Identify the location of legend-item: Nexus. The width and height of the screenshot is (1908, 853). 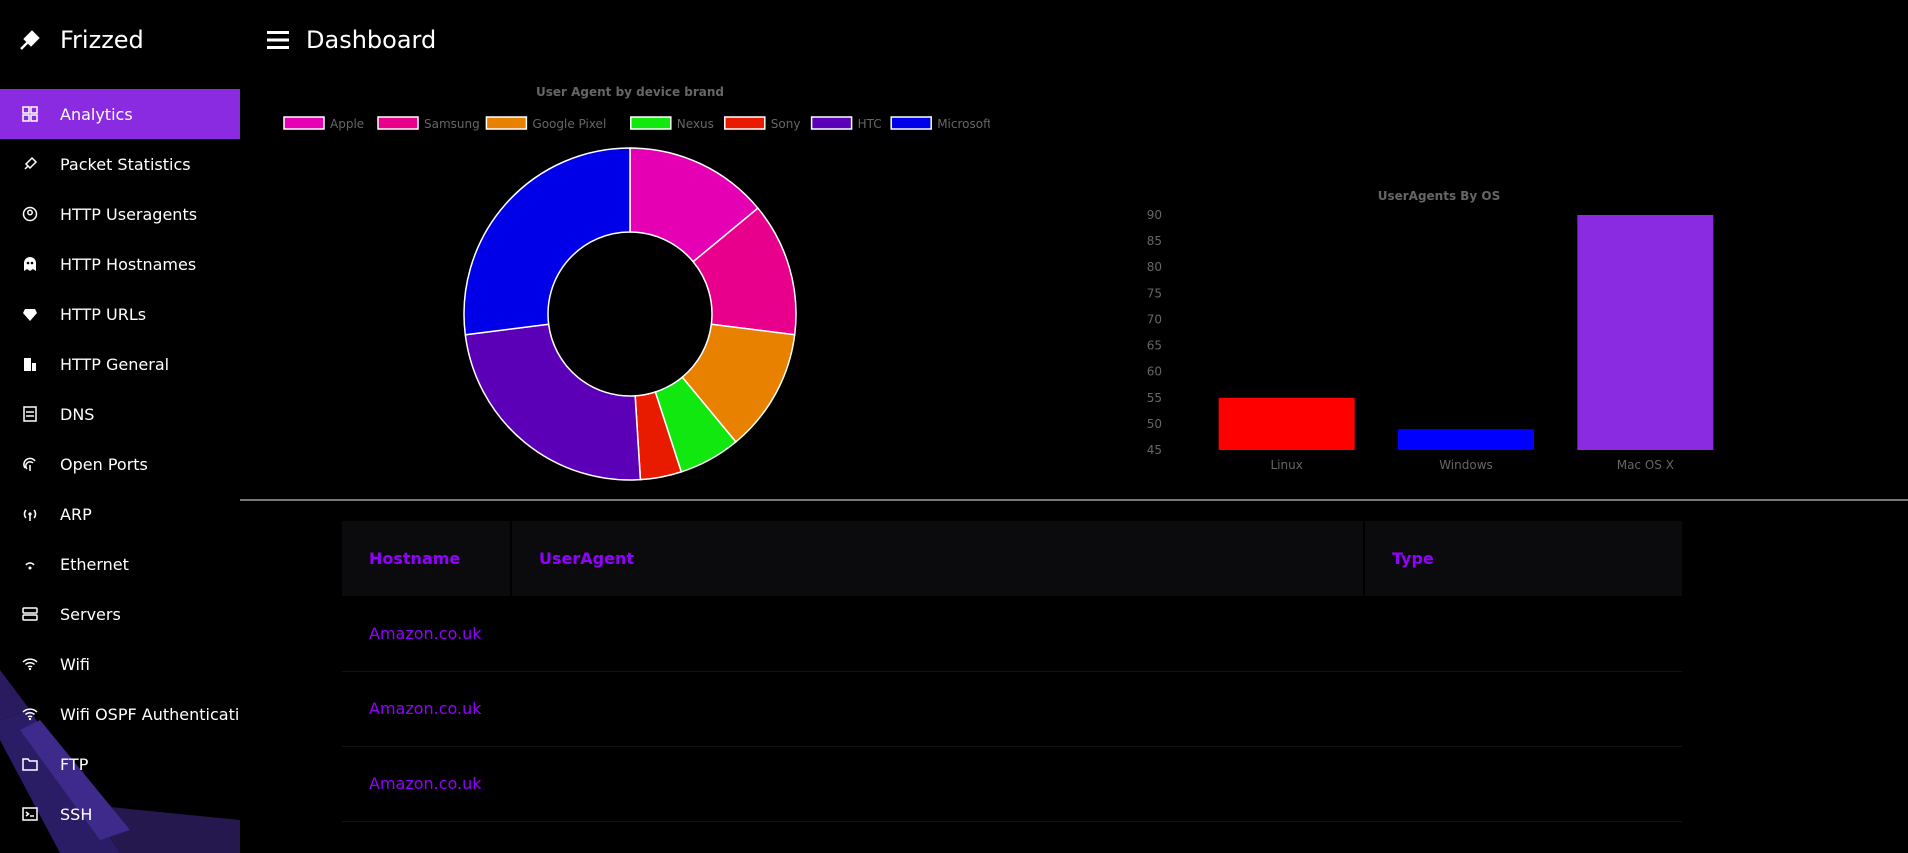
(672, 123).